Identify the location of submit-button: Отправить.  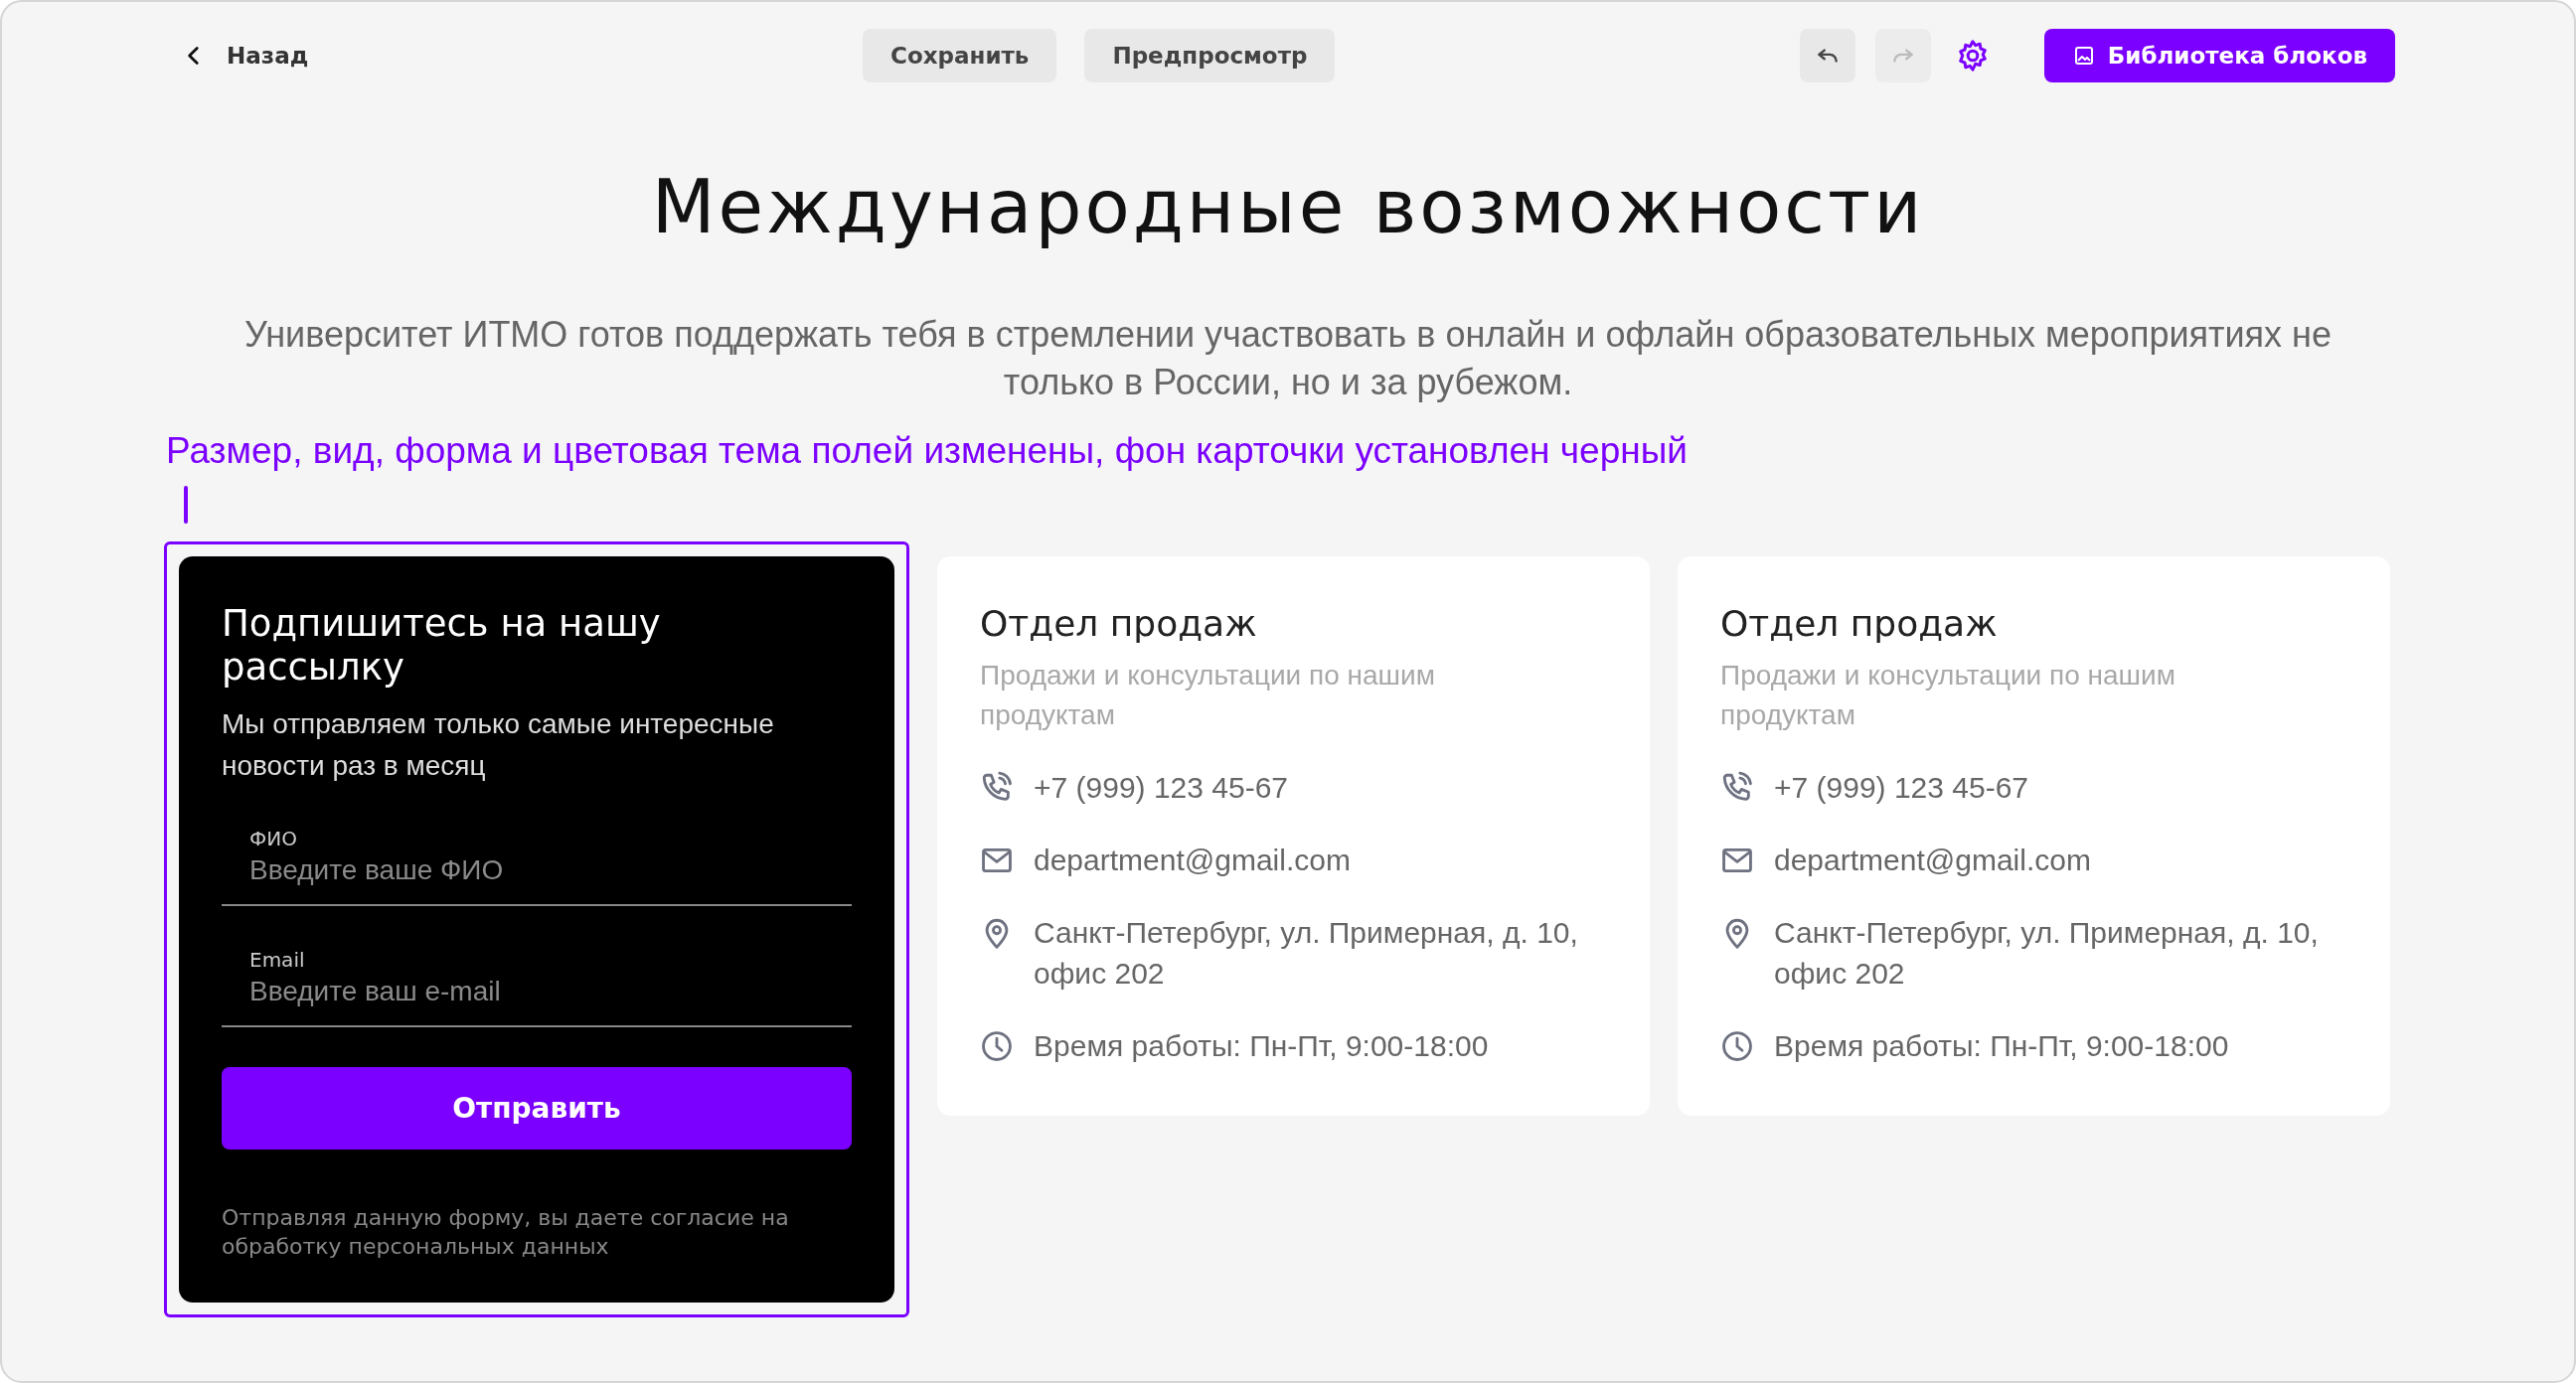
(537, 1108).